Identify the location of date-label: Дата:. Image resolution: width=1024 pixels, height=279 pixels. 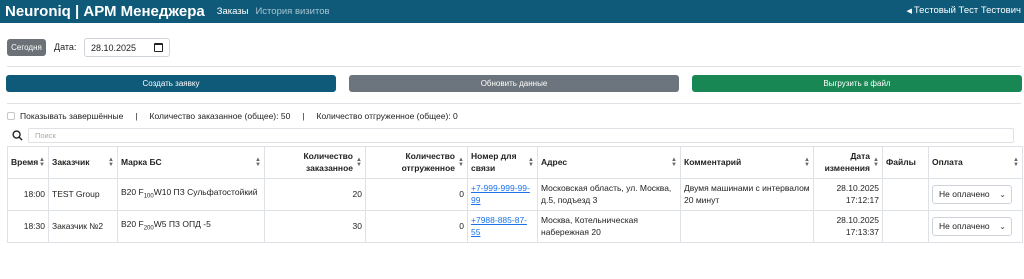
(65, 47).